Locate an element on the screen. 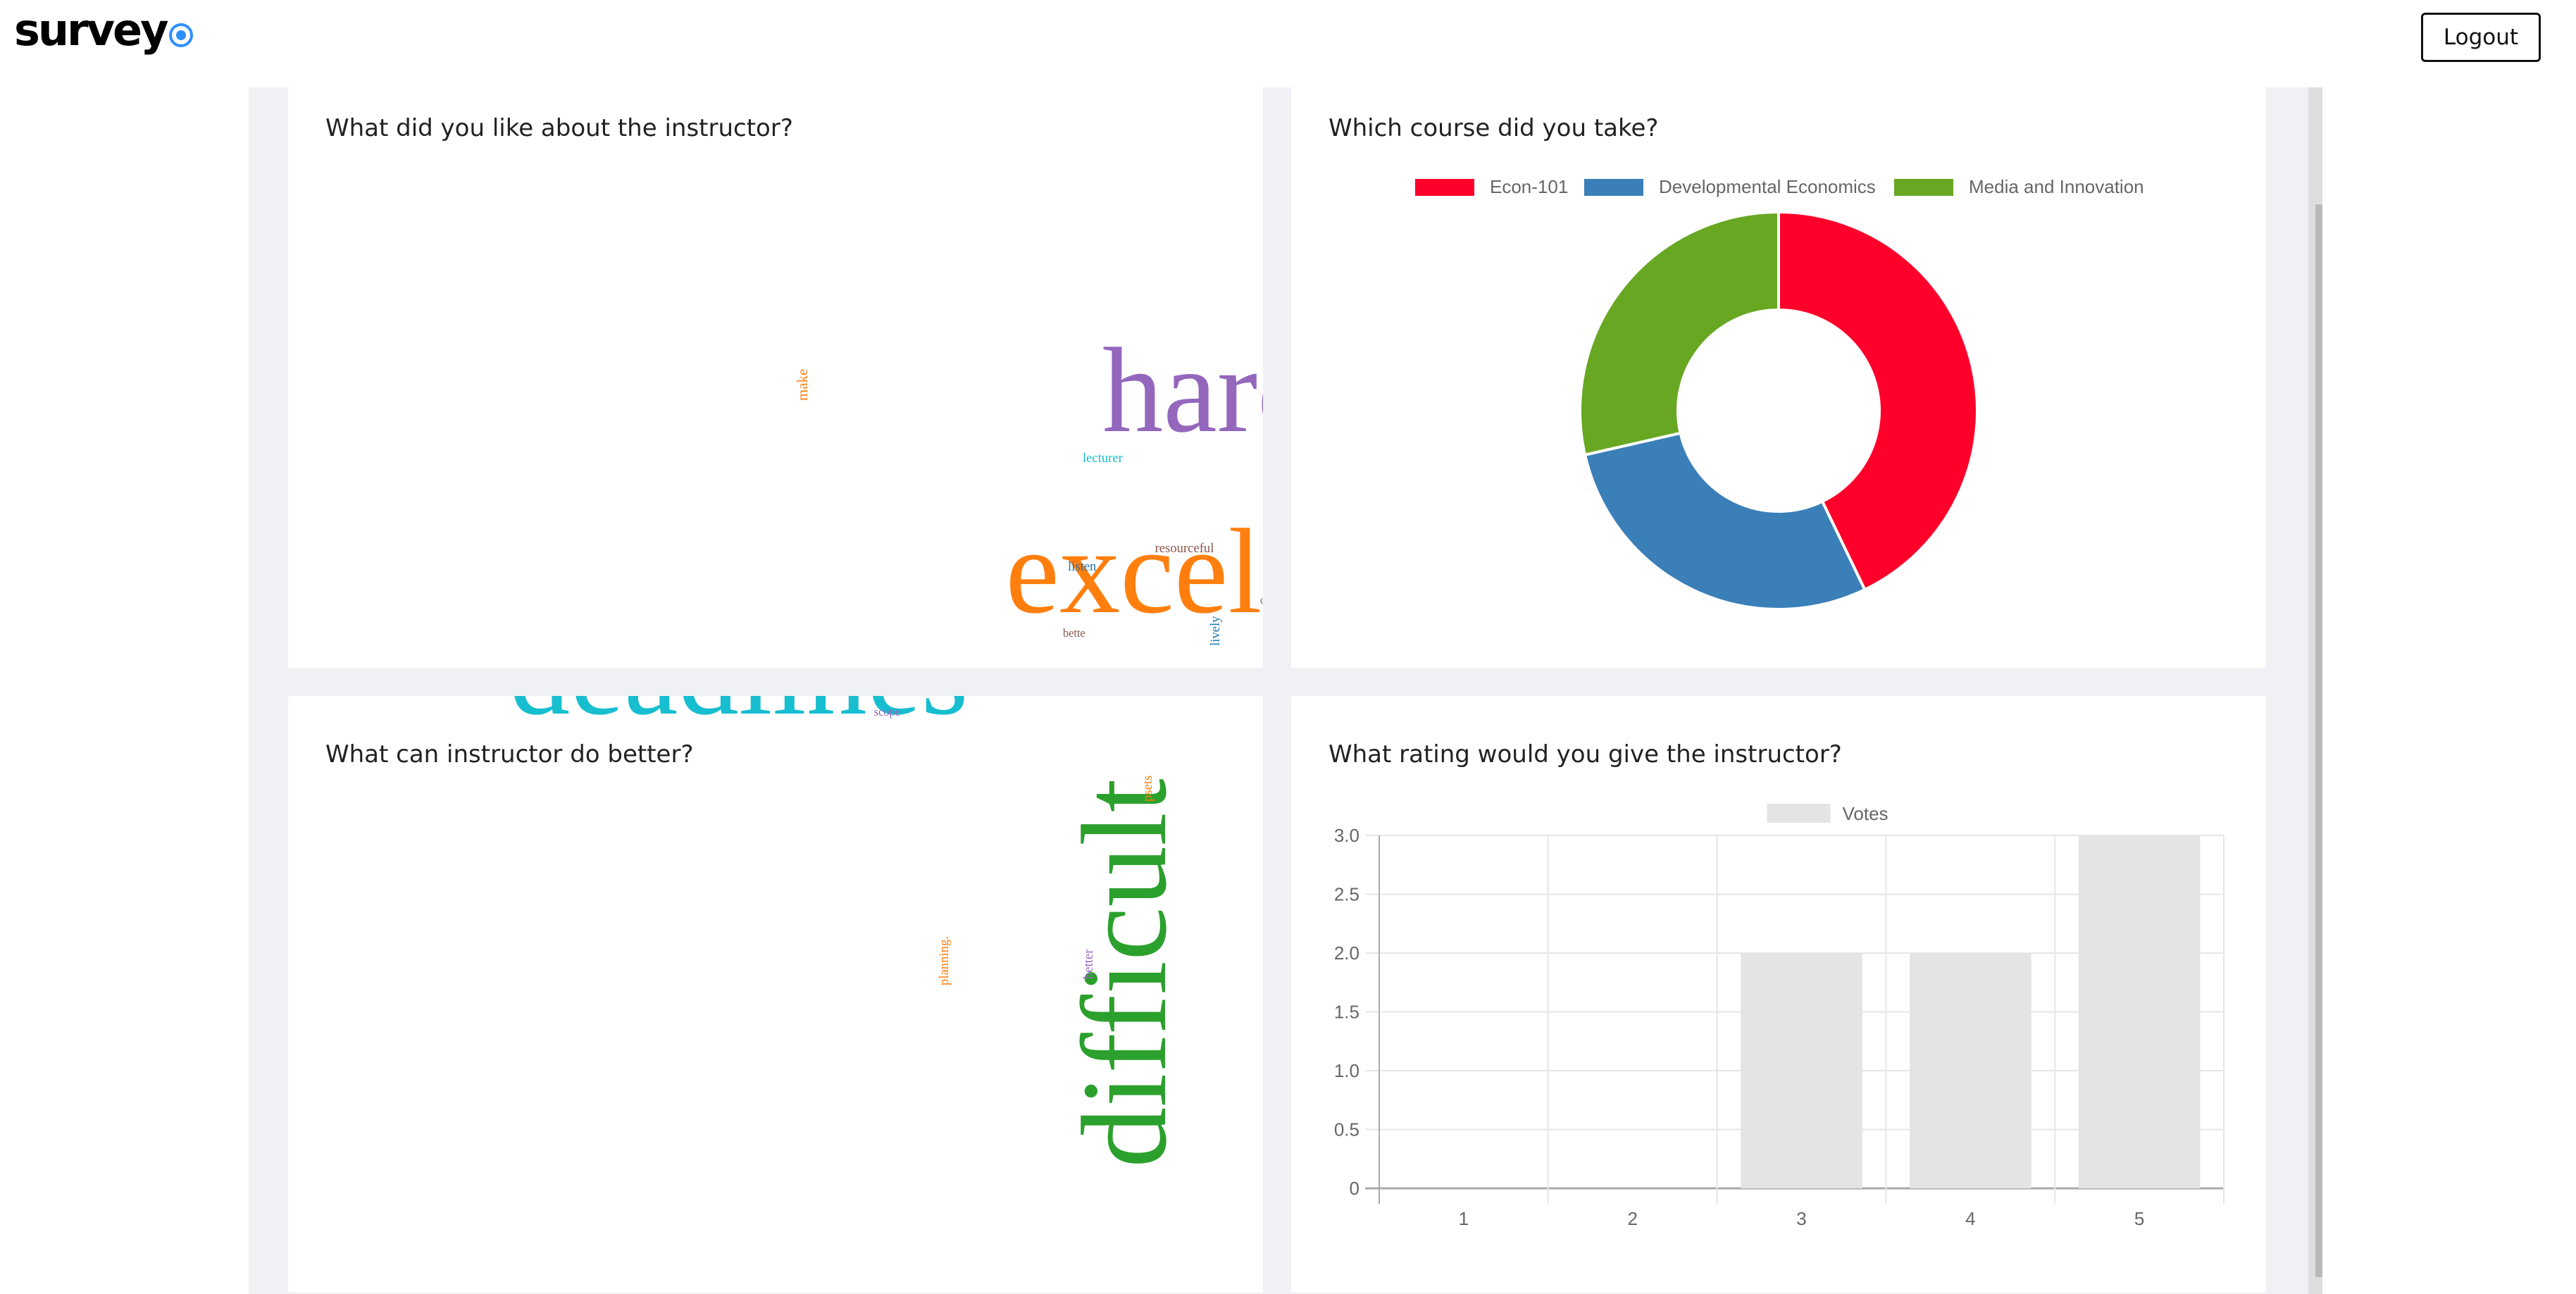  cloud-word: lecturer is located at coordinates (1102, 458).